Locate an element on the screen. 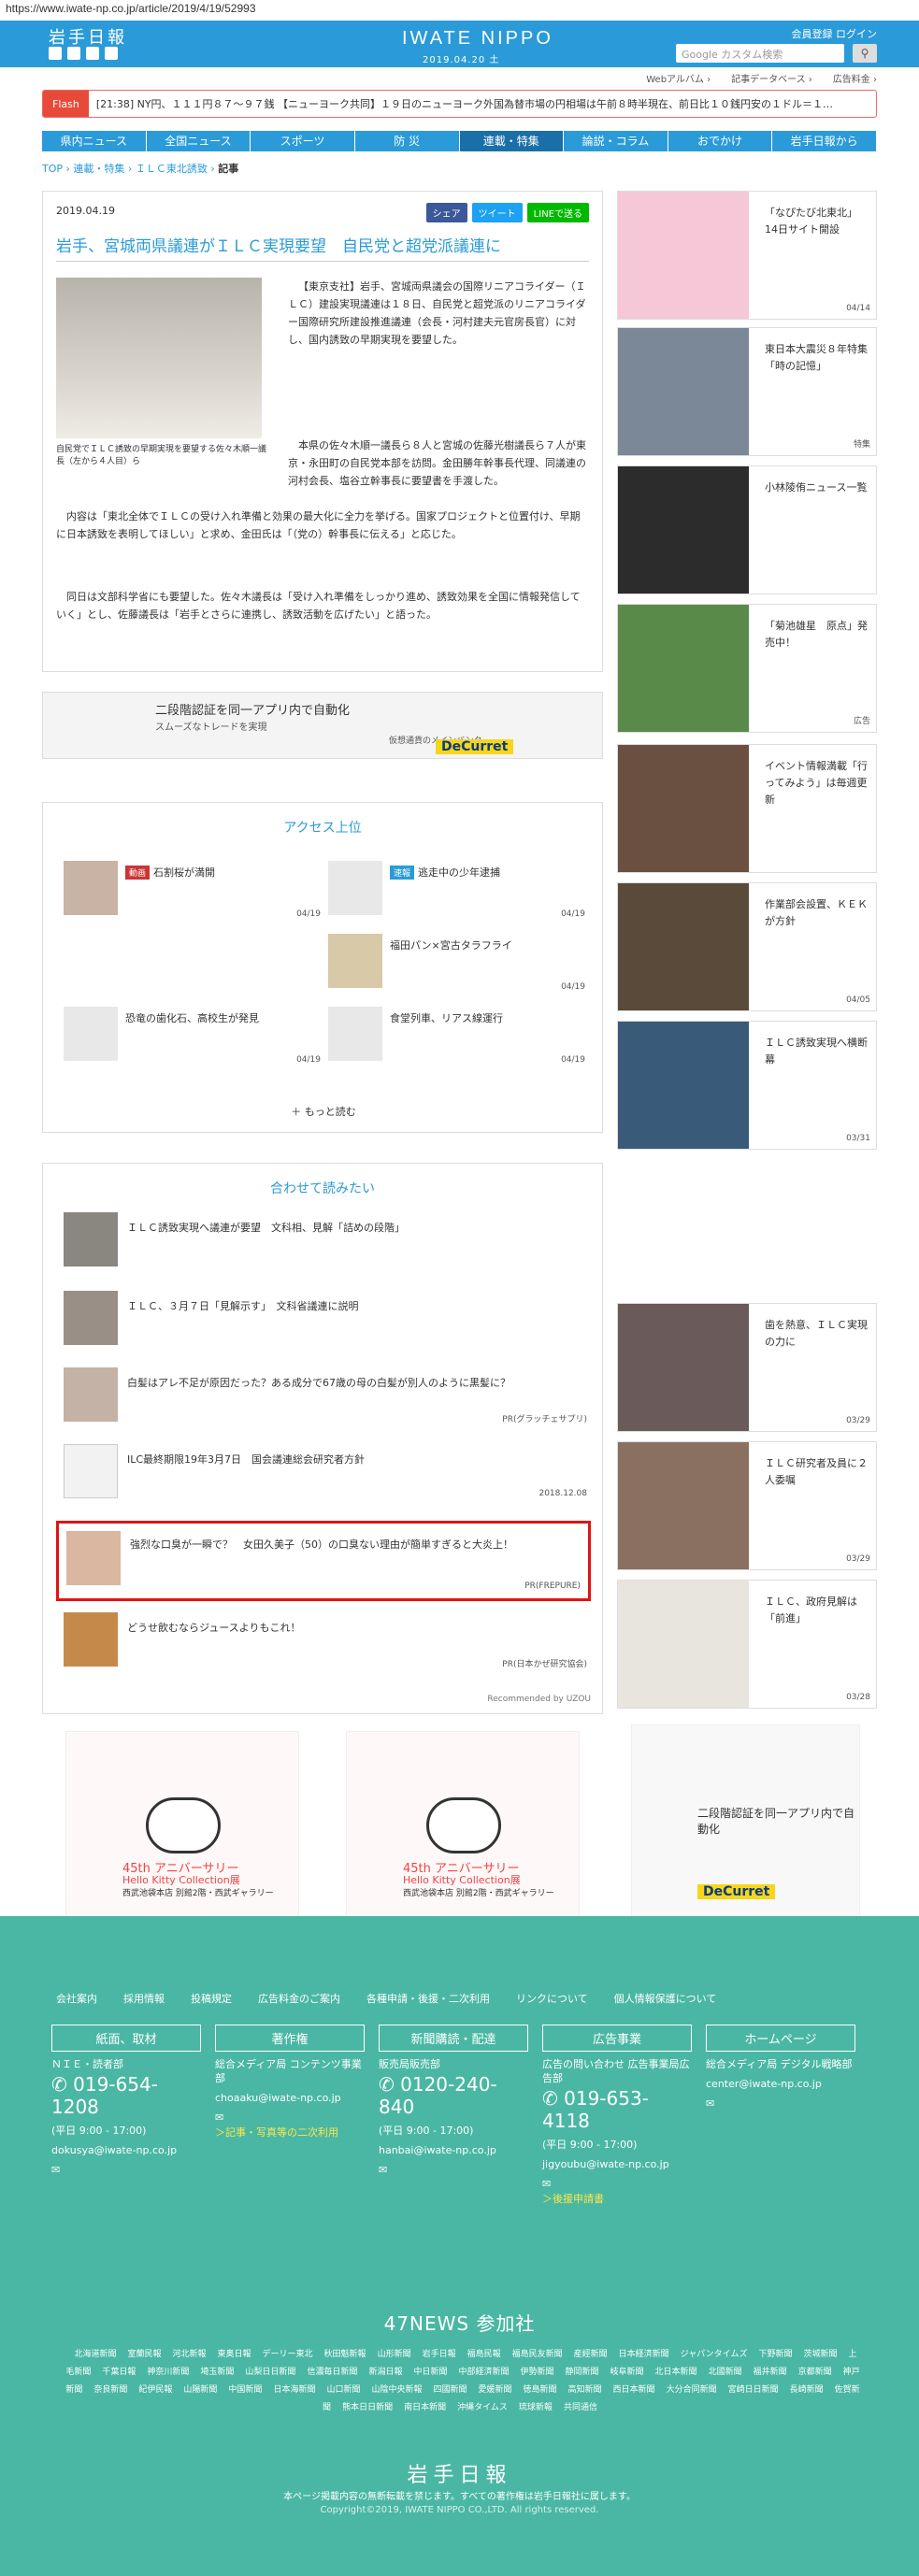 This screenshot has height=2576, width=919. partner-paper-link: 室蘭民報 is located at coordinates (144, 2354).